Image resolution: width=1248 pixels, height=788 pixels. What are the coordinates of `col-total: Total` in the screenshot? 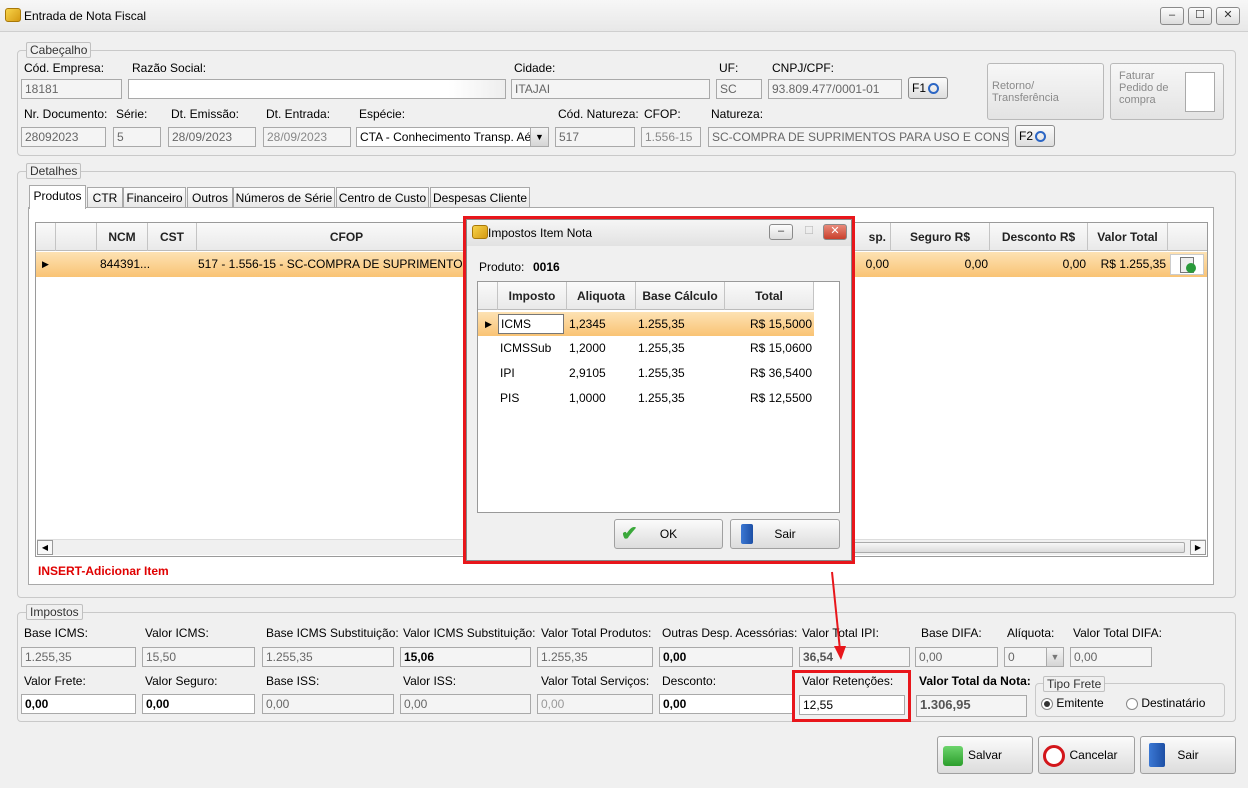 It's located at (769, 296).